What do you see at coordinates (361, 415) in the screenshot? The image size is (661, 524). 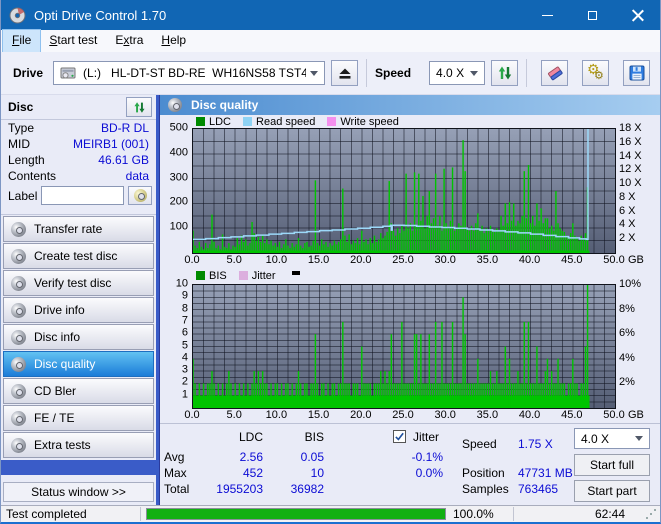 I see `x-axis-tick: 20.0` at bounding box center [361, 415].